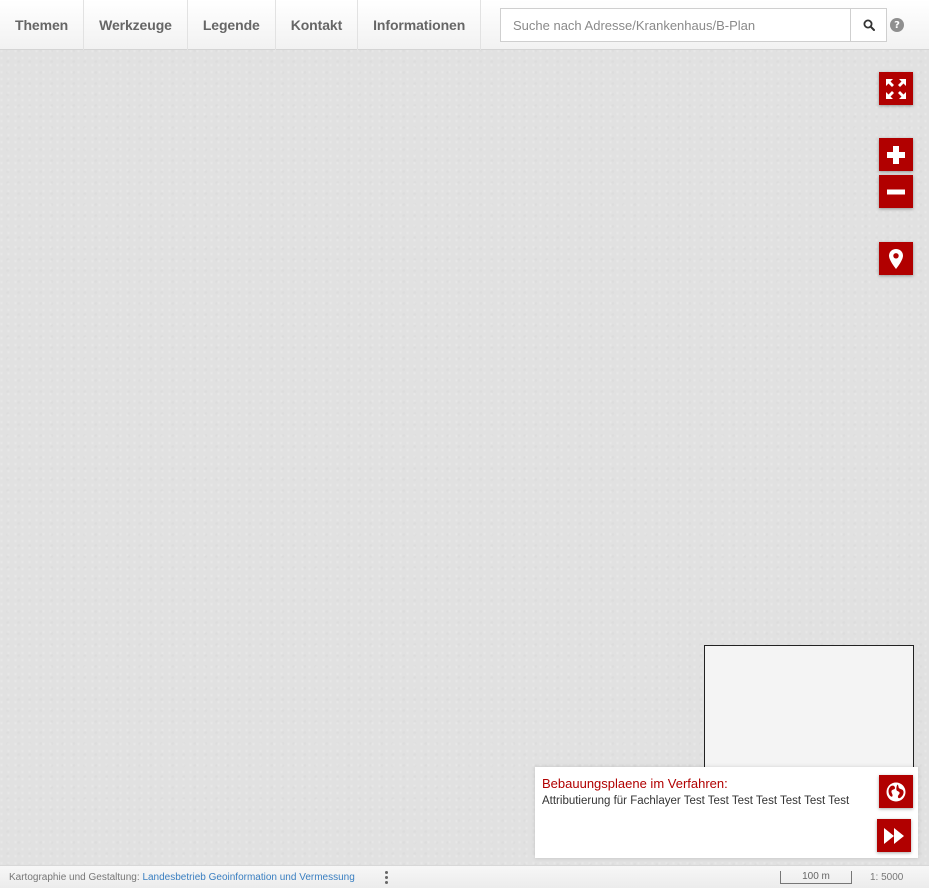  I want to click on locate-button, so click(896, 258).